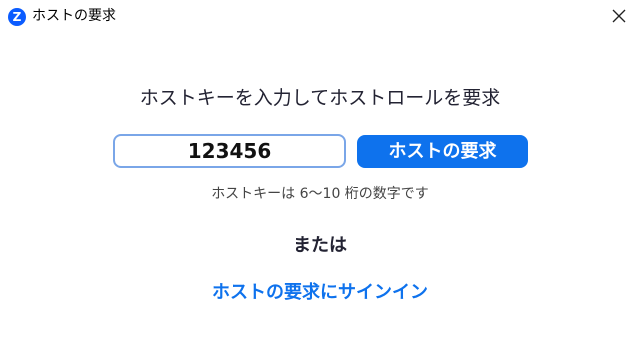  I want to click on title-bar: Z ホストの要求, so click(320, 16).